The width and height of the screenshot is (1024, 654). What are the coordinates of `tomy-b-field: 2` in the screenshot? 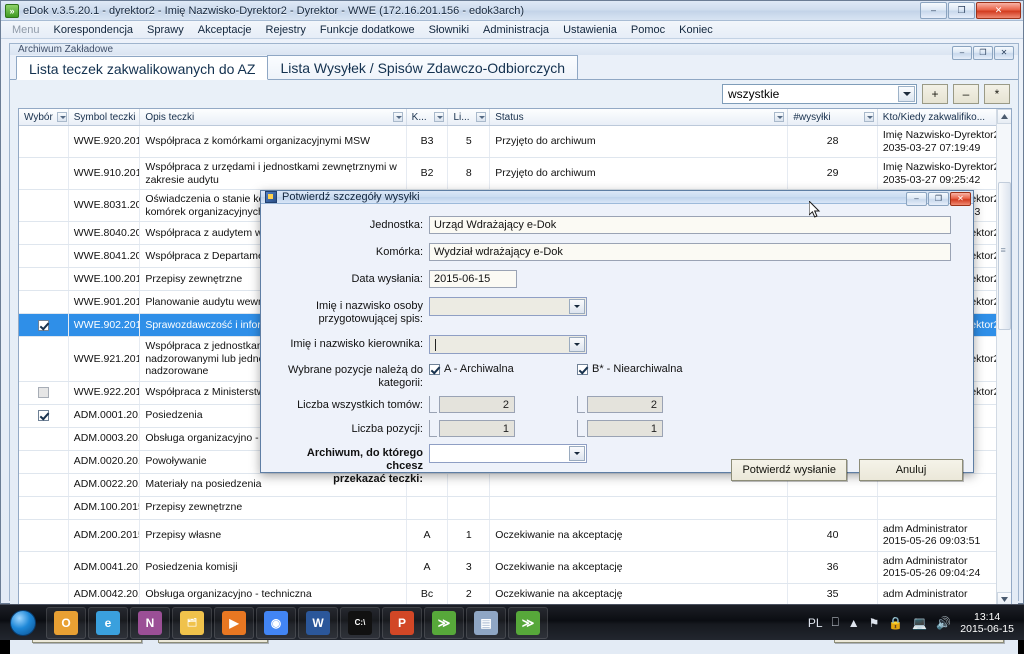 It's located at (625, 404).